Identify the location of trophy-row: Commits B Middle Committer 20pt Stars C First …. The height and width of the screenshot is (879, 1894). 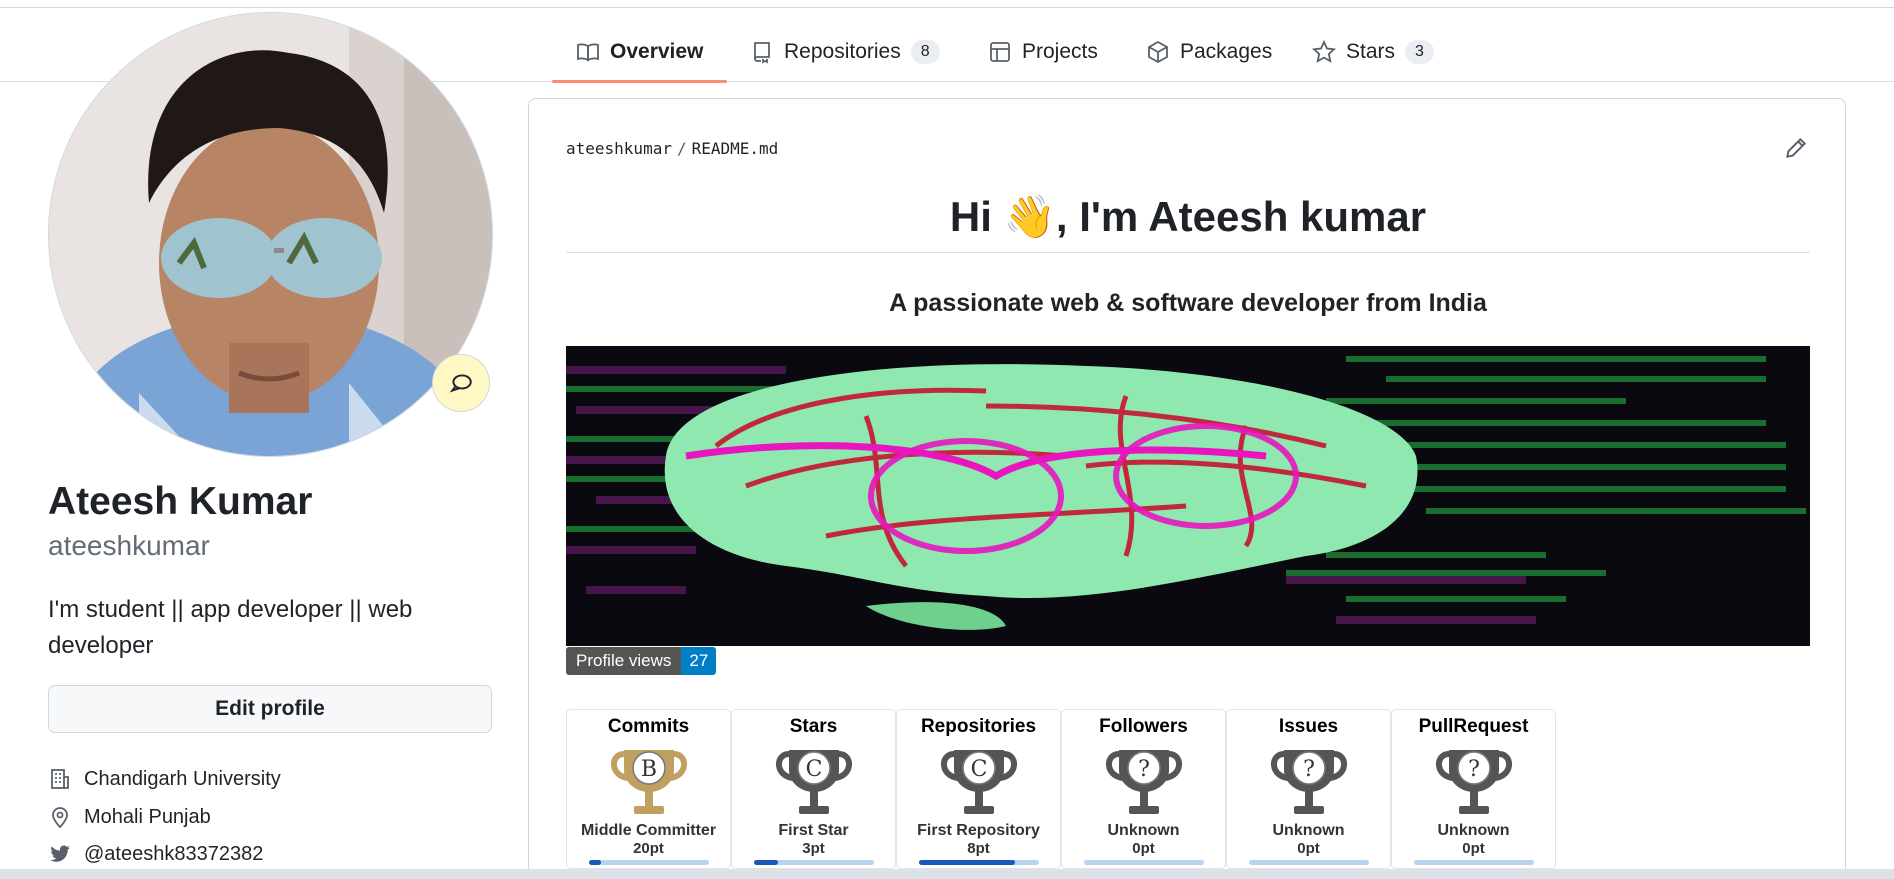
(1061, 794).